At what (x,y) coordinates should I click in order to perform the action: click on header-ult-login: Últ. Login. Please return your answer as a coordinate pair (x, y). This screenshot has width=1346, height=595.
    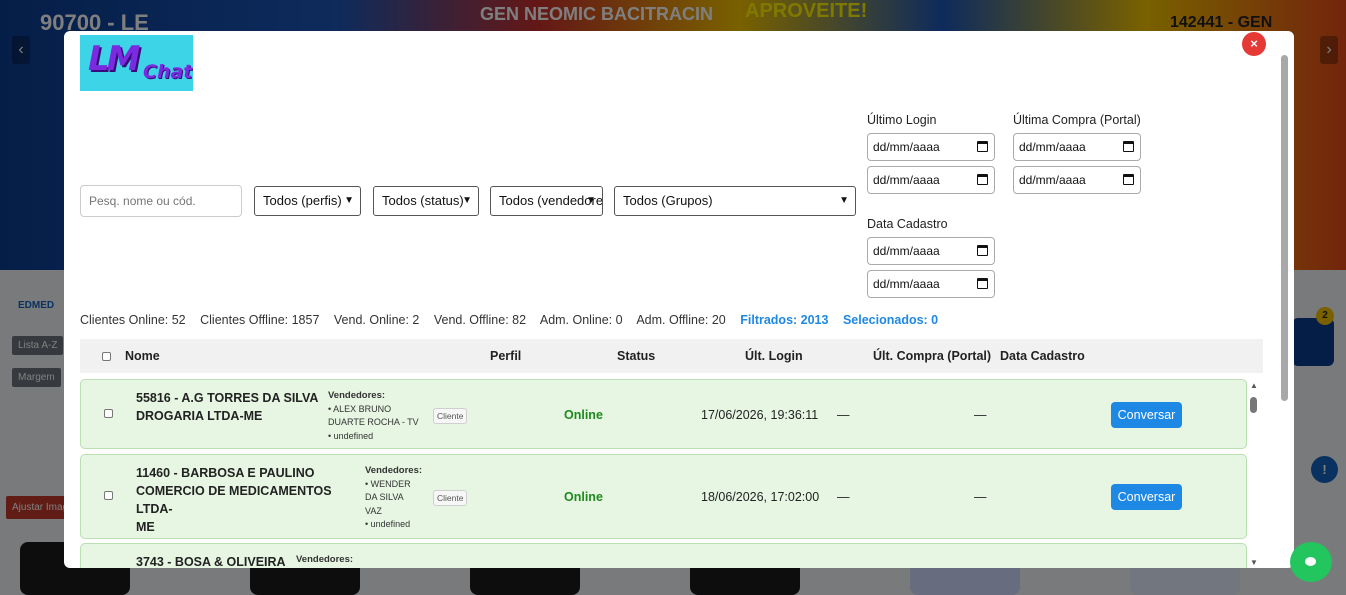
    Looking at the image, I should click on (774, 356).